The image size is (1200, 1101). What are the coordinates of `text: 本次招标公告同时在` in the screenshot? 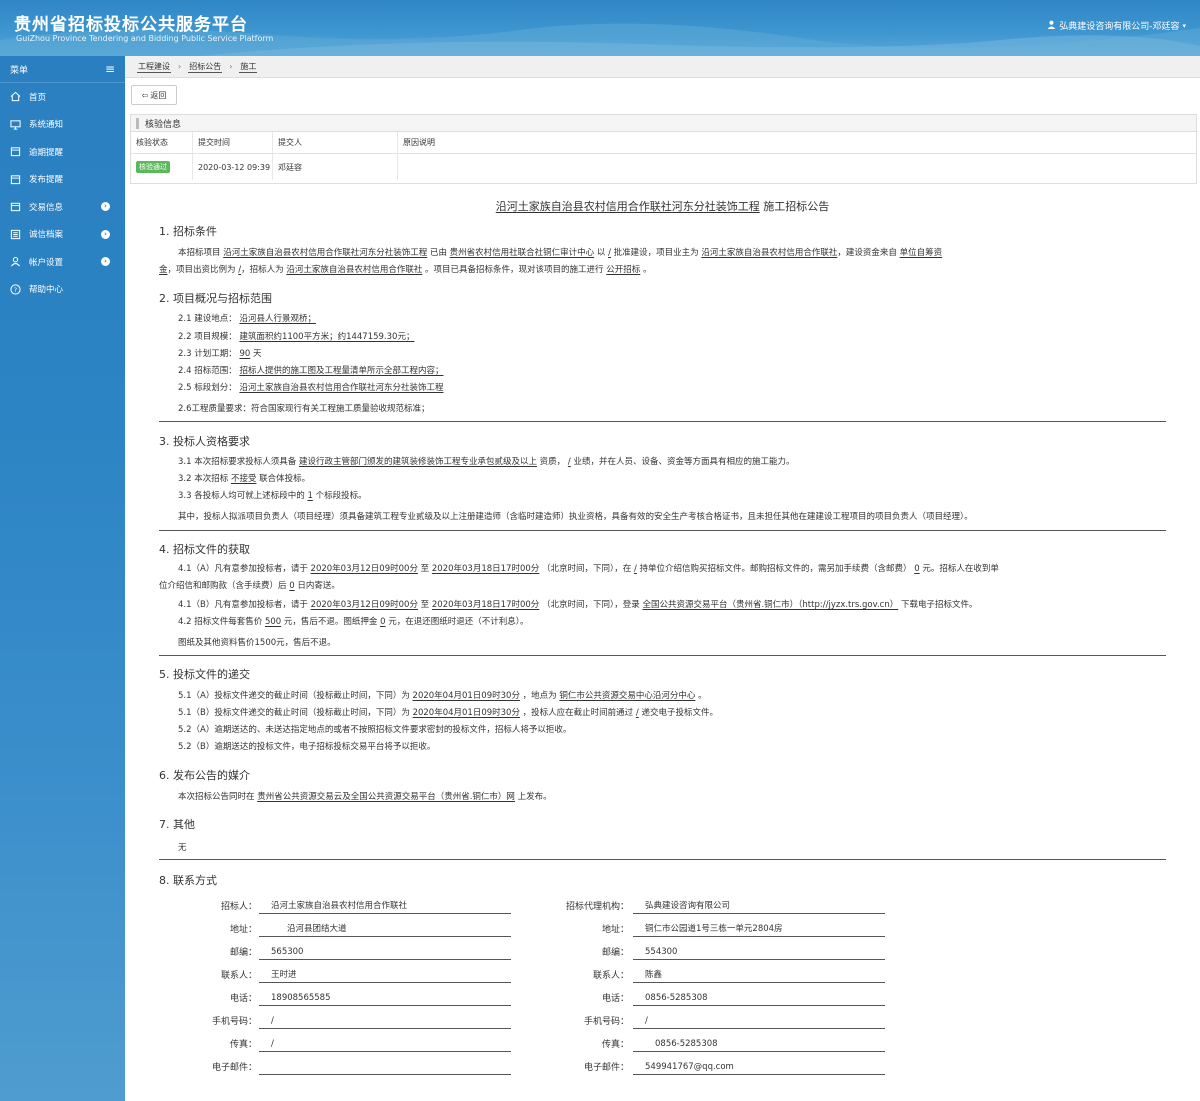 It's located at (216, 797).